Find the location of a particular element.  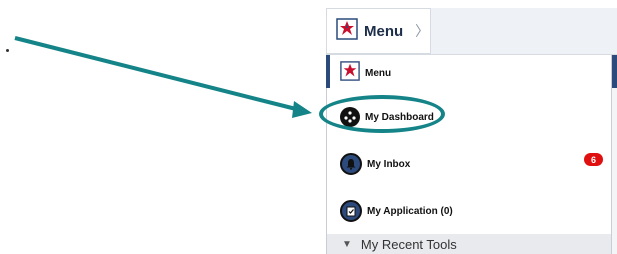

clipboard-icon is located at coordinates (351, 211).